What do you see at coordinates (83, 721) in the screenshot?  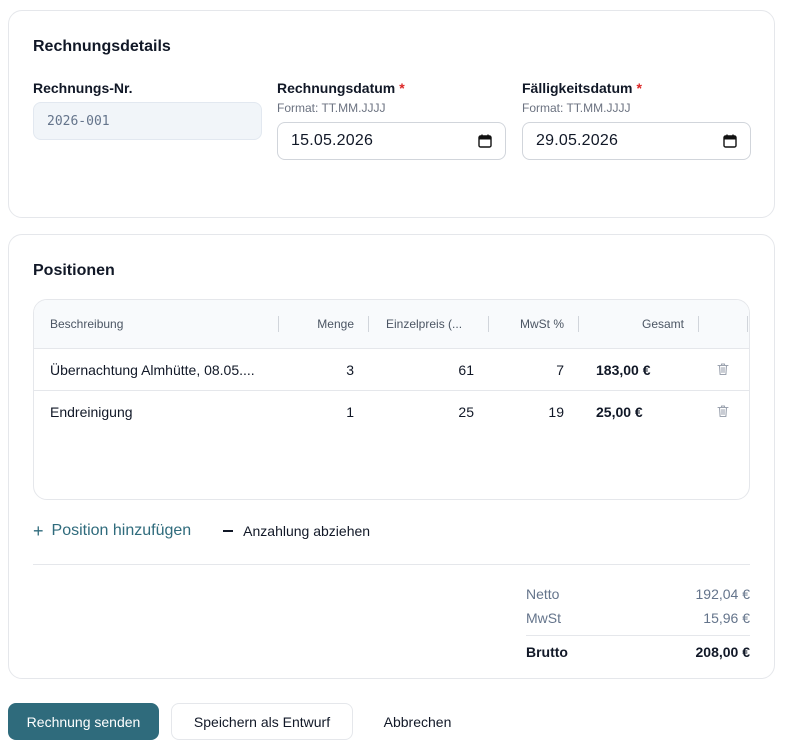 I see `send-invoice-button: Rechnung senden` at bounding box center [83, 721].